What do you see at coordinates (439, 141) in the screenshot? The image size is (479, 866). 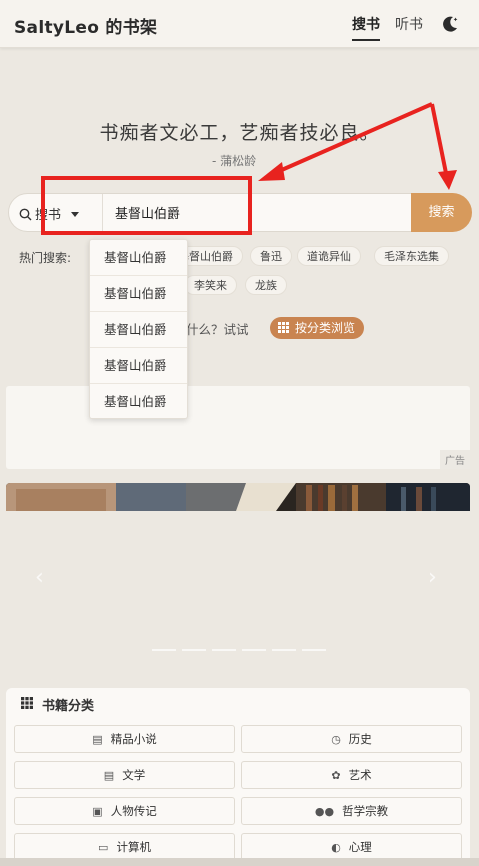 I see `arrow-to-search-button` at bounding box center [439, 141].